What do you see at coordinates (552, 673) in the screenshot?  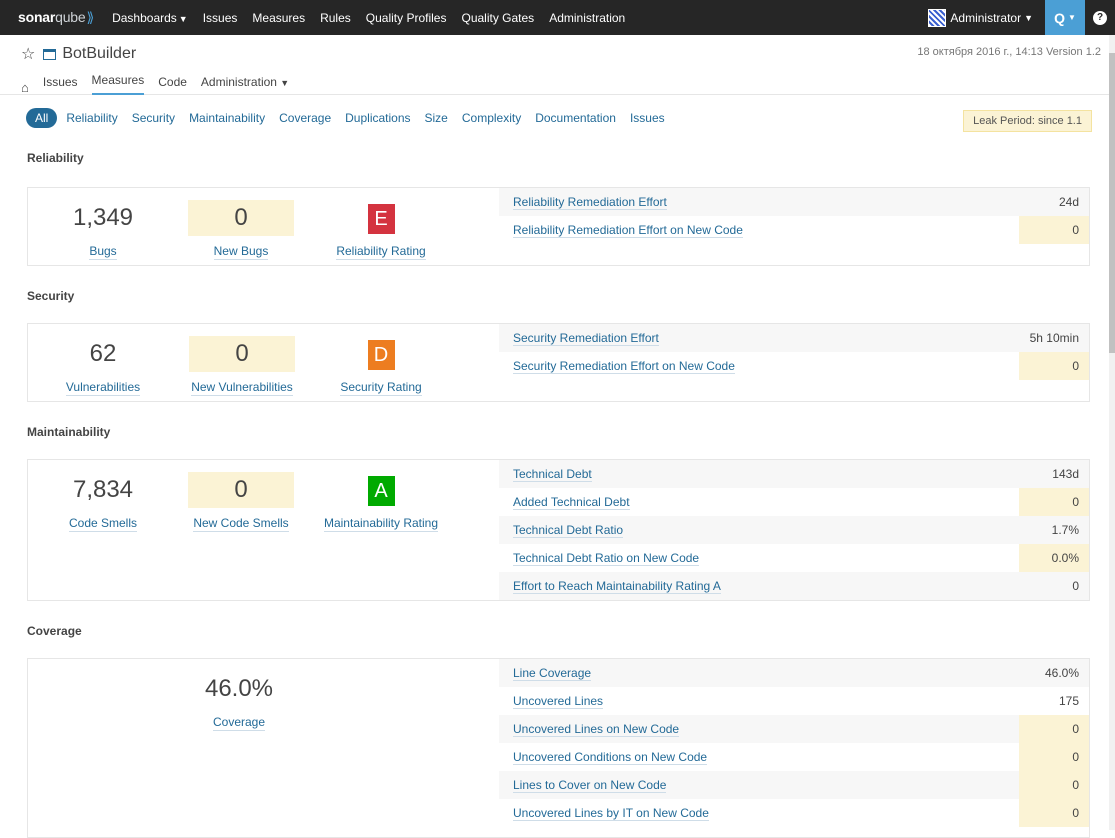 I see `measure-link: Line Coverage` at bounding box center [552, 673].